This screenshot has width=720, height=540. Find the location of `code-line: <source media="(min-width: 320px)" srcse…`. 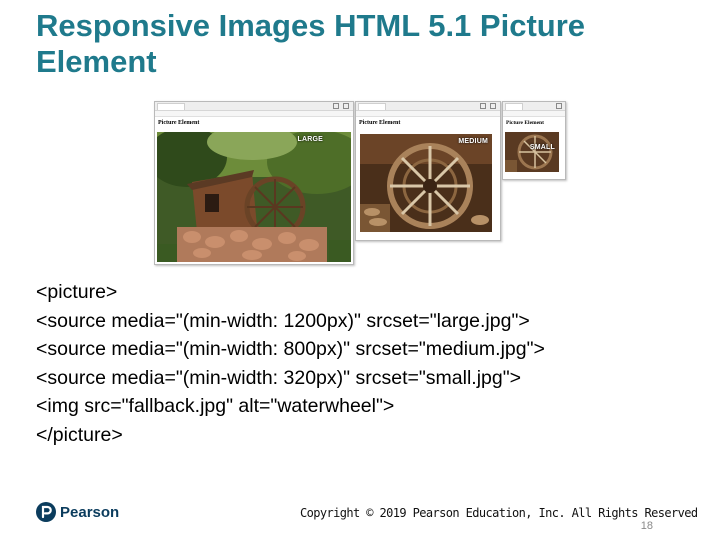

code-line: <source media="(min-width: 320px)" srcse… is located at coordinates (279, 377).